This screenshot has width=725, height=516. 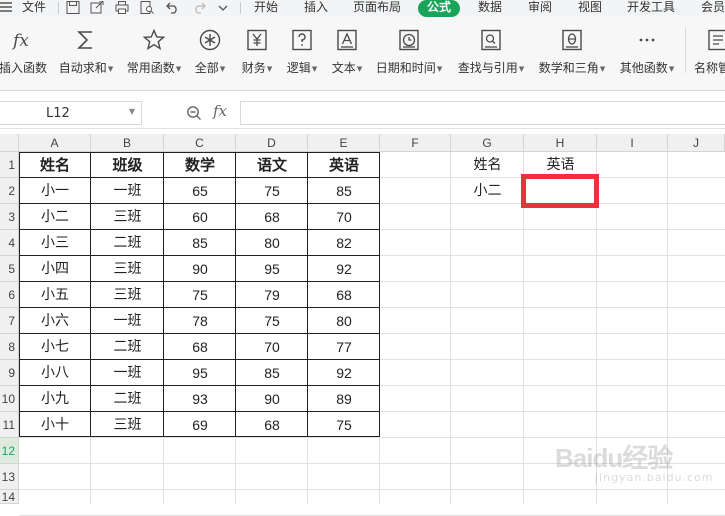 What do you see at coordinates (696, 143) in the screenshot?
I see `column-header-j: J` at bounding box center [696, 143].